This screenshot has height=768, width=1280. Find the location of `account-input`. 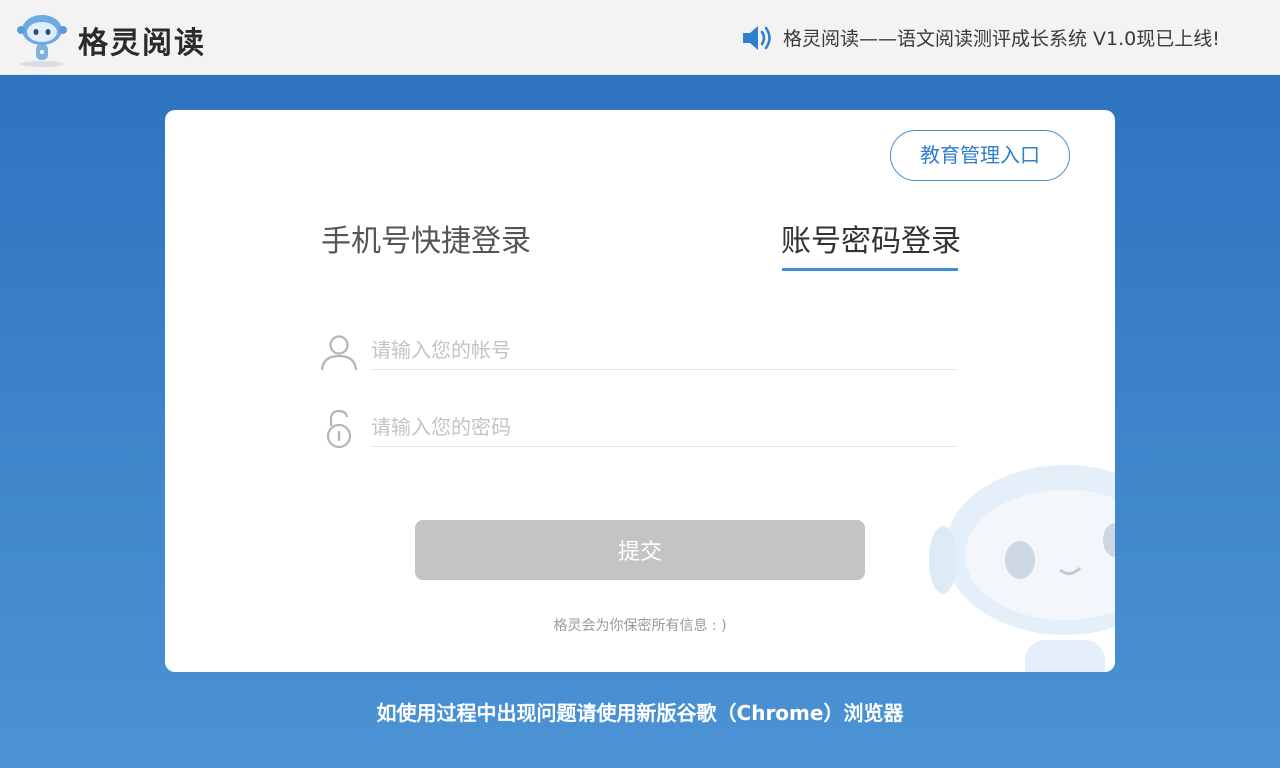

account-input is located at coordinates (664, 350).